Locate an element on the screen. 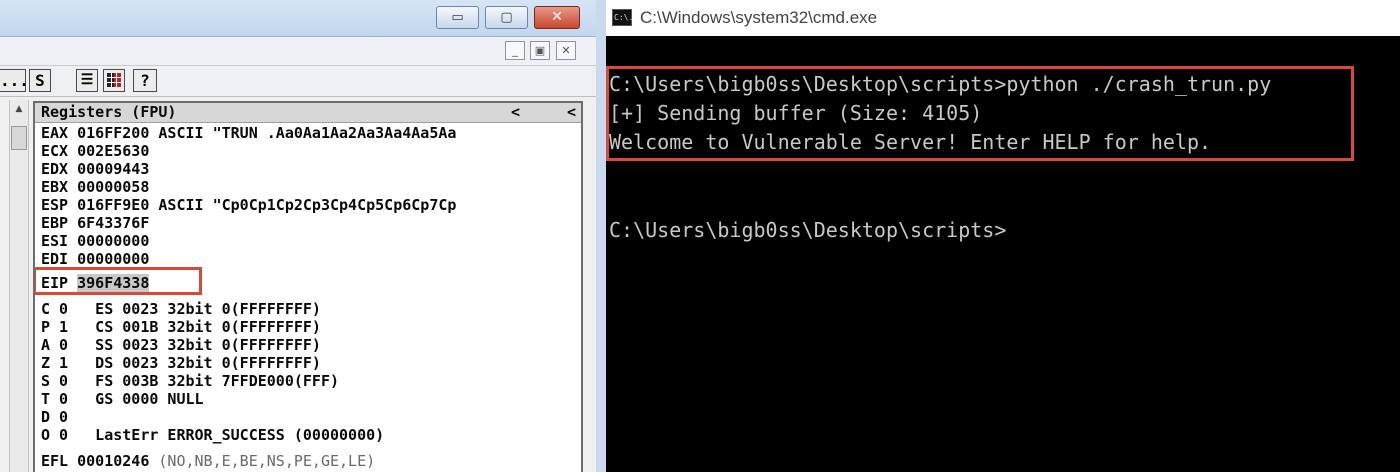 This screenshot has height=472, width=1400. register-efl: EFL 00010246 (NO,NB,E,BE,NS,PE,GE,LE) is located at coordinates (208, 461).